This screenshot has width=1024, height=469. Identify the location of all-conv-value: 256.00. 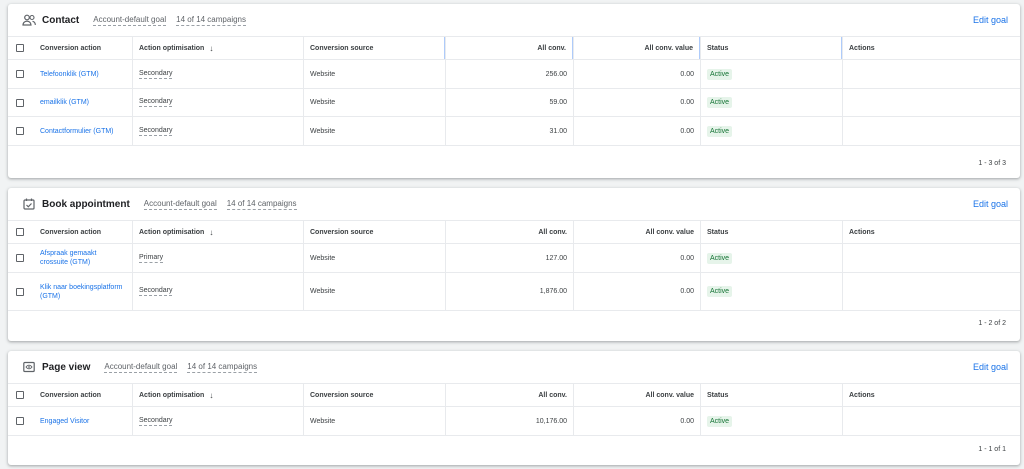
(509, 74).